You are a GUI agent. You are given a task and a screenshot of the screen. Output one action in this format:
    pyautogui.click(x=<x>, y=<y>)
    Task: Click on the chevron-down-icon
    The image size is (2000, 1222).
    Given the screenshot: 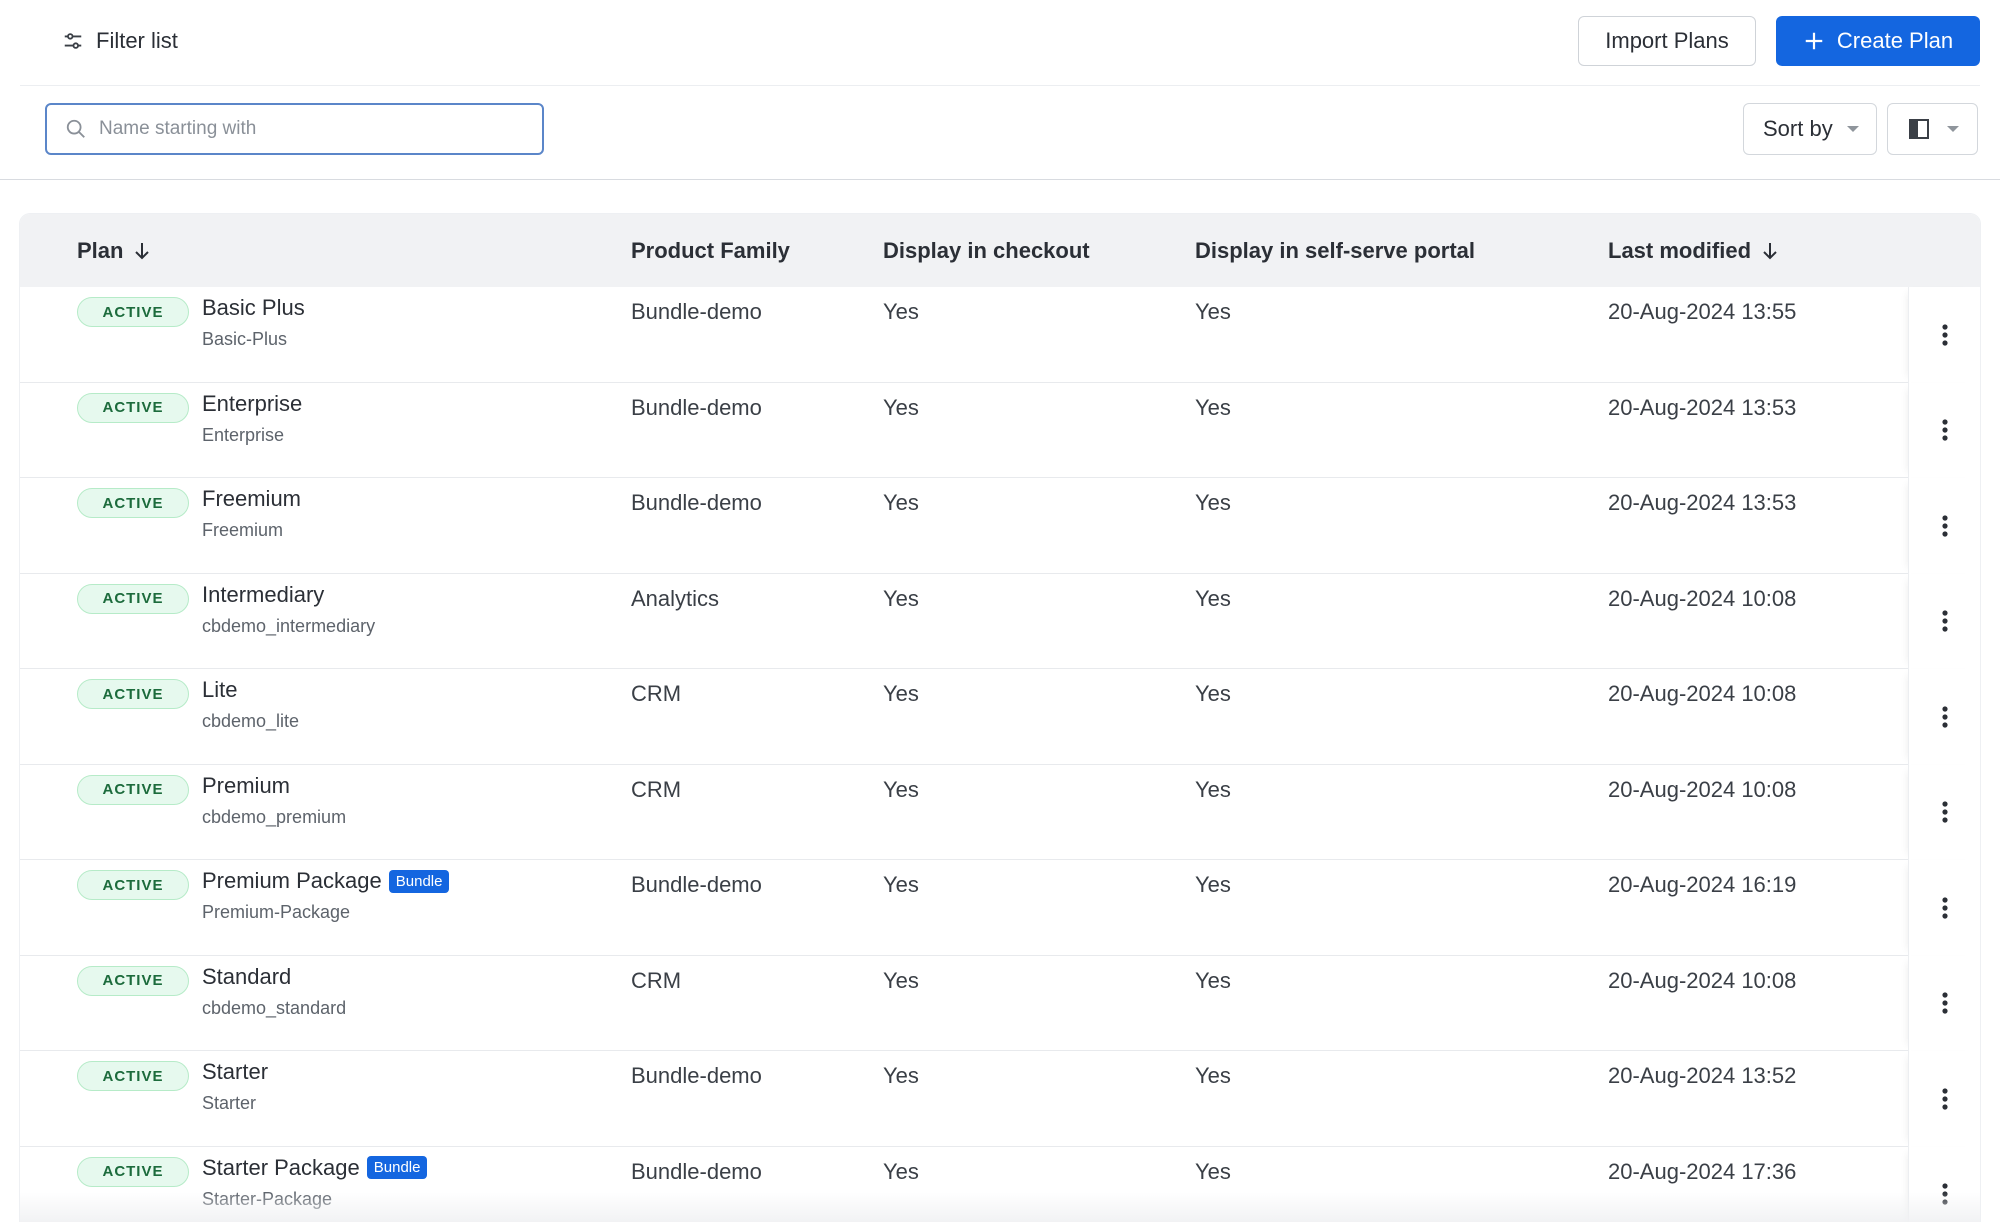 What is the action you would take?
    pyautogui.click(x=1852, y=129)
    